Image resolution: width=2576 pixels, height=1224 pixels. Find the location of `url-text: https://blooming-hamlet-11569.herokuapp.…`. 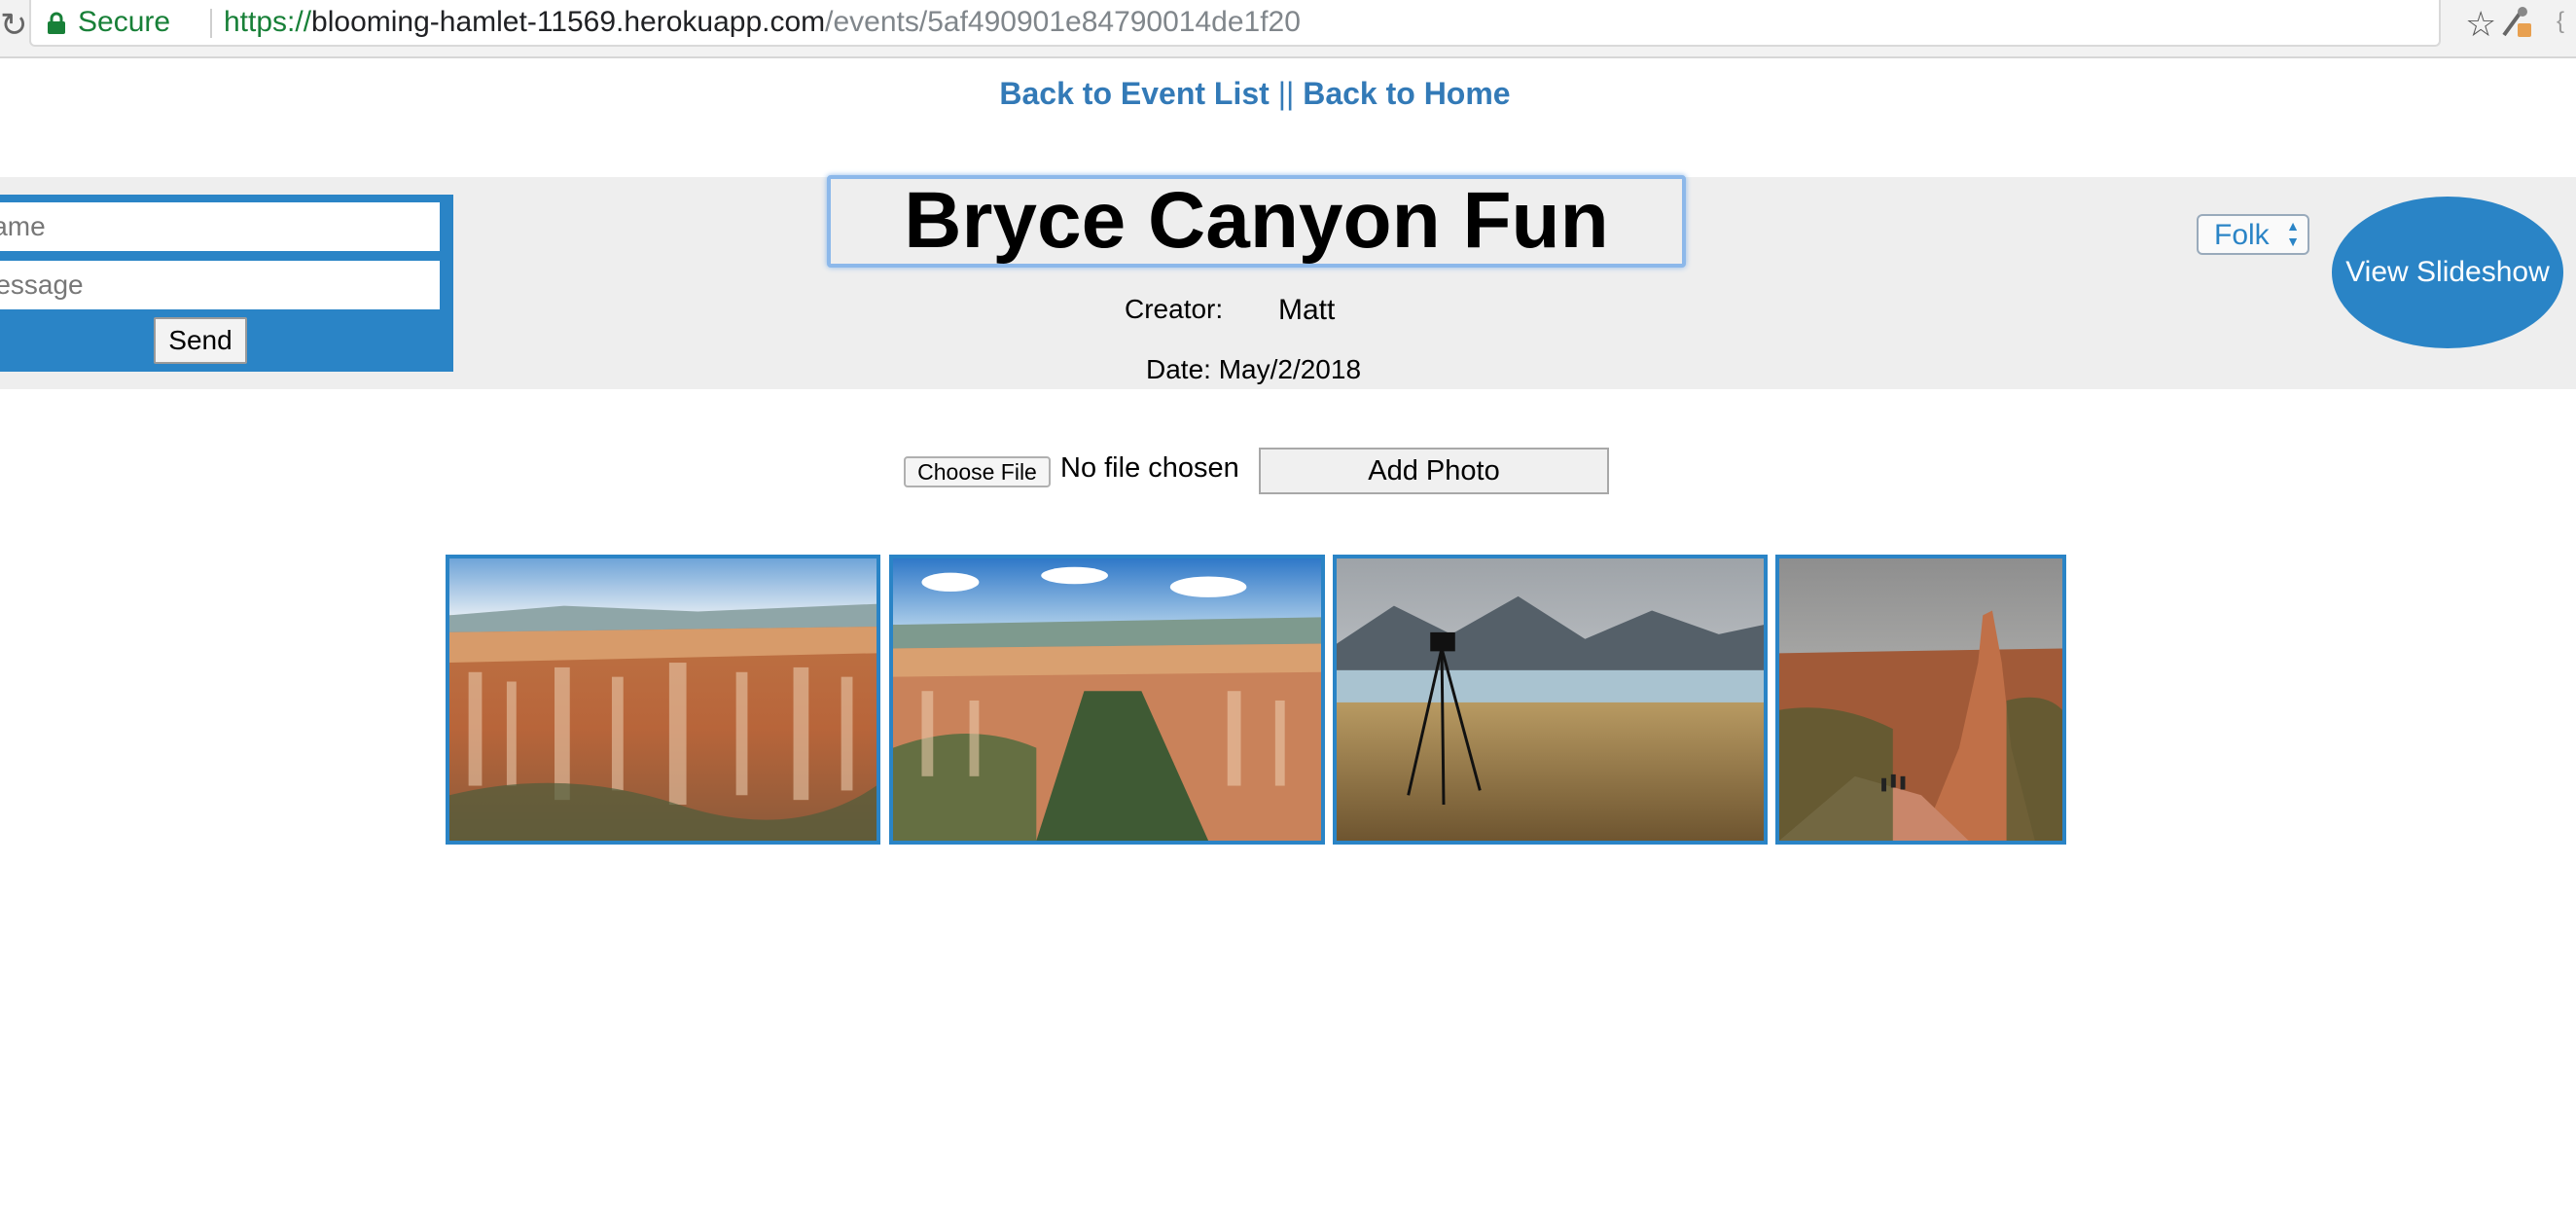

url-text: https://blooming-hamlet-11569.herokuapp.… is located at coordinates (762, 22).